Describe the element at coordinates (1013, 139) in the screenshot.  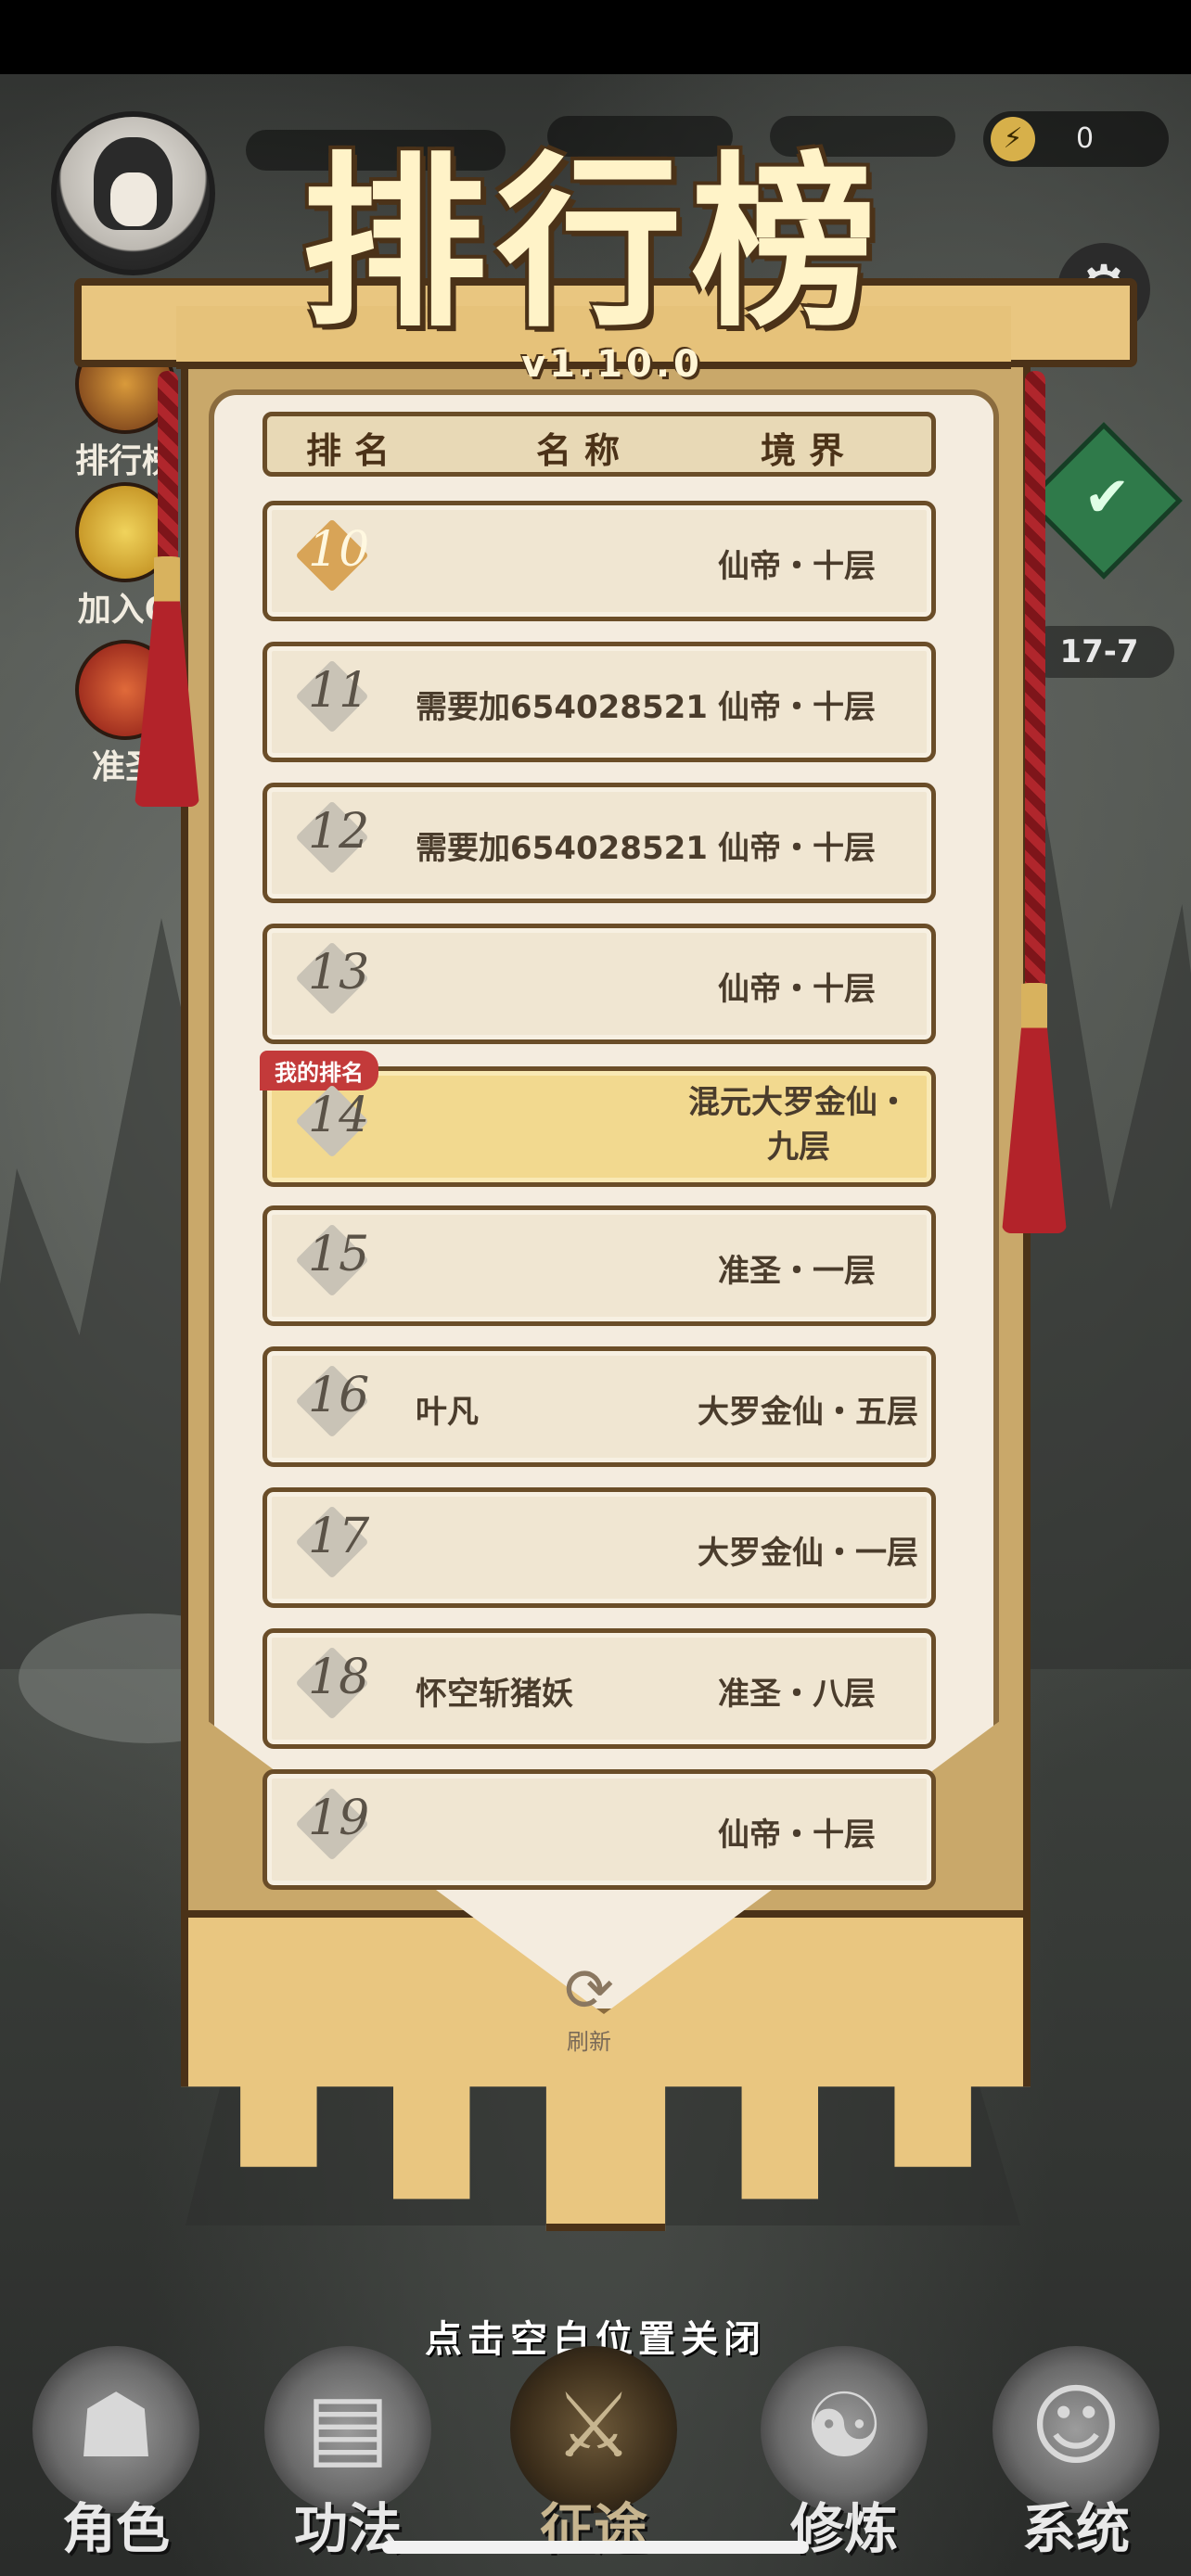
I see `lightning-icon: ⚡` at that location.